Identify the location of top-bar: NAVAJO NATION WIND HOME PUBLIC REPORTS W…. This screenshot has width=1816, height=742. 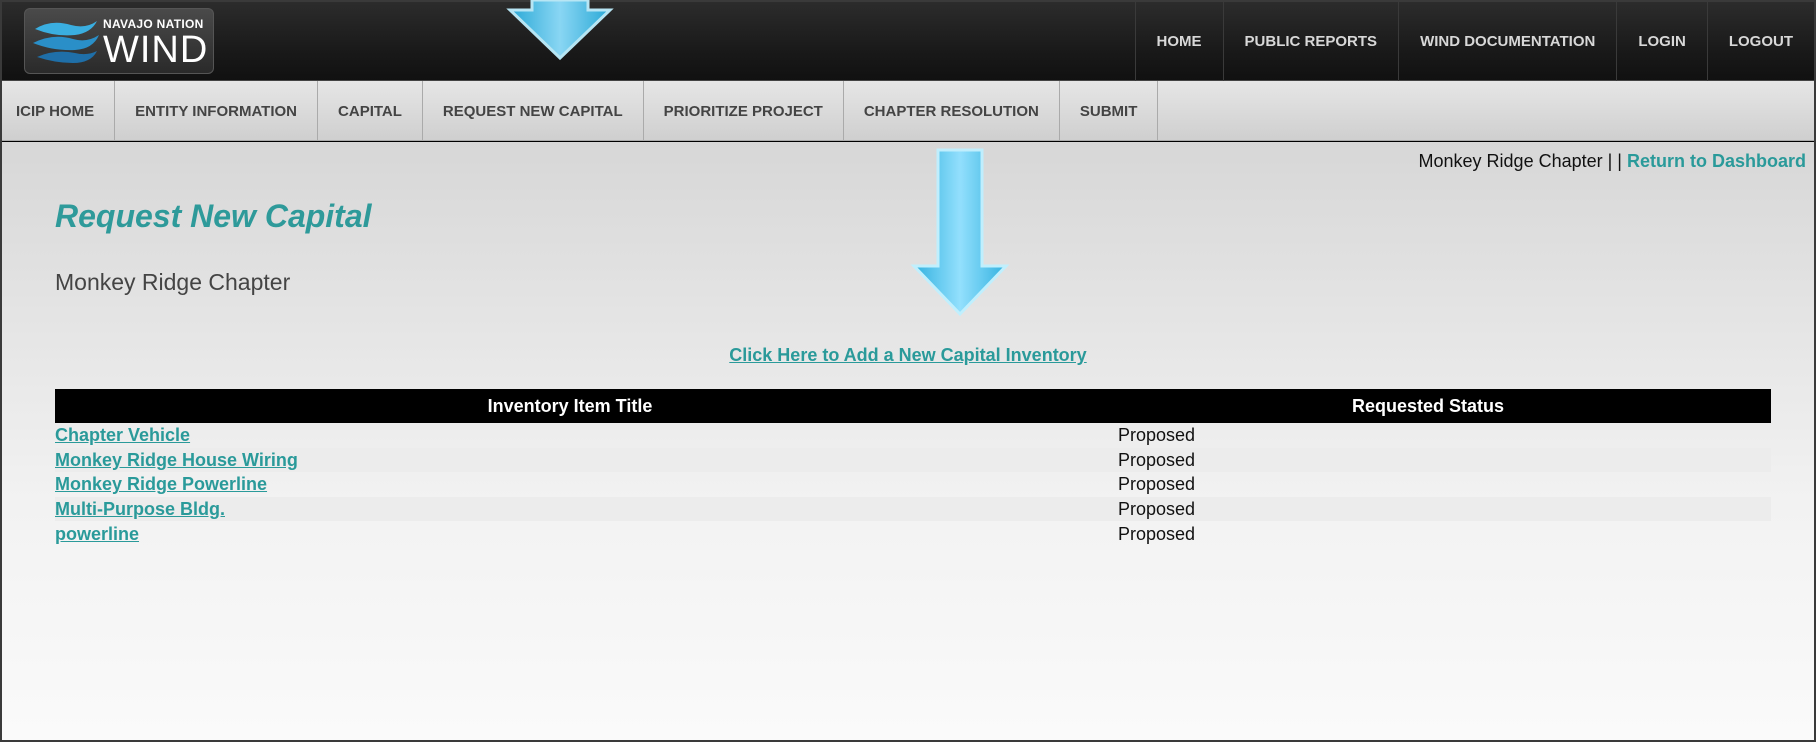
(908, 41).